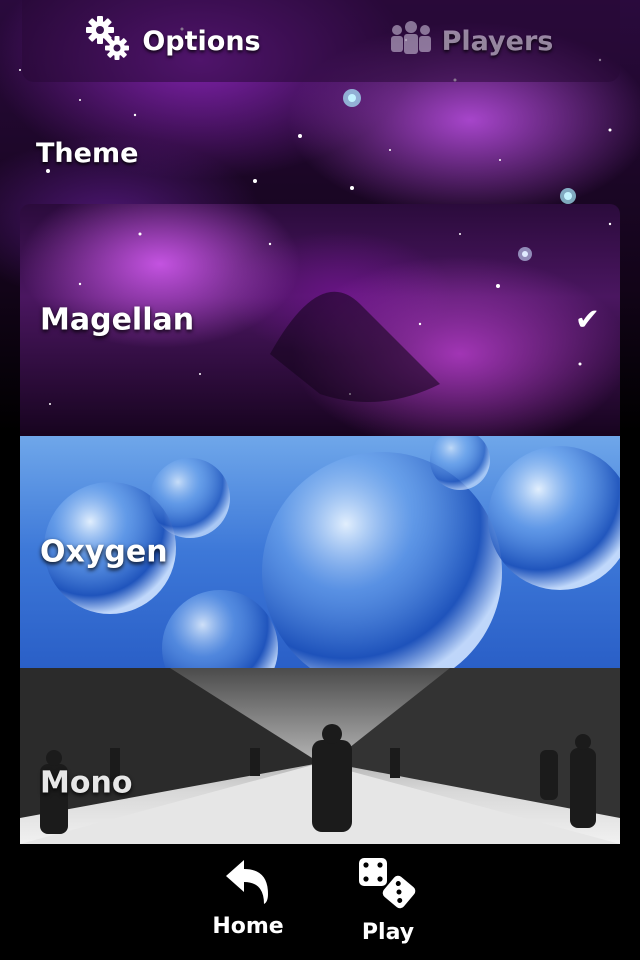 Image resolution: width=640 pixels, height=960 pixels. What do you see at coordinates (201, 41) in the screenshot?
I see `tab-options-label: Options` at bounding box center [201, 41].